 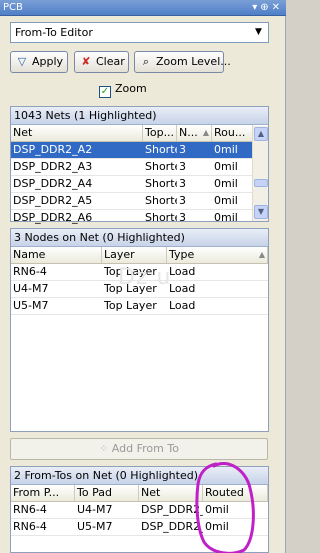 What do you see at coordinates (277, 7) in the screenshot?
I see `close-icon: ✕` at bounding box center [277, 7].